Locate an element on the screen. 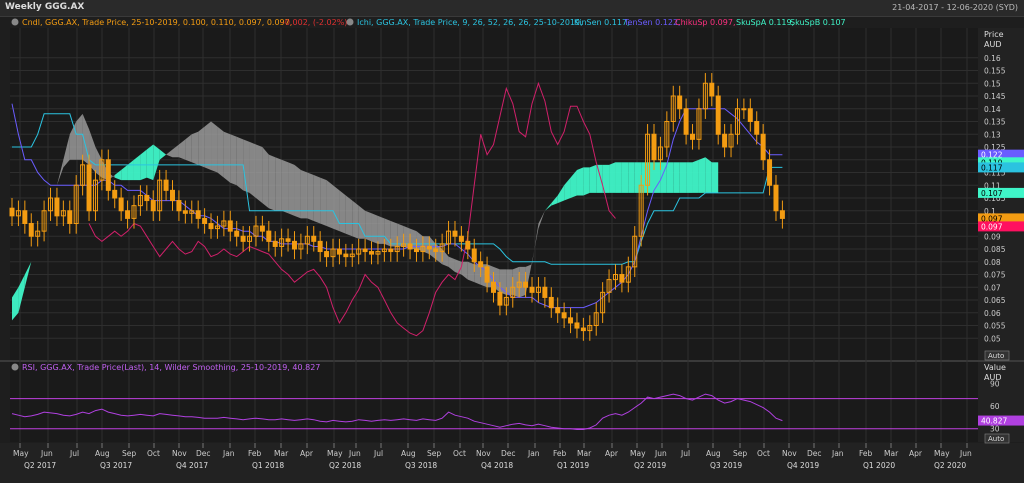  last-value-label: 0.117 is located at coordinates (992, 167).